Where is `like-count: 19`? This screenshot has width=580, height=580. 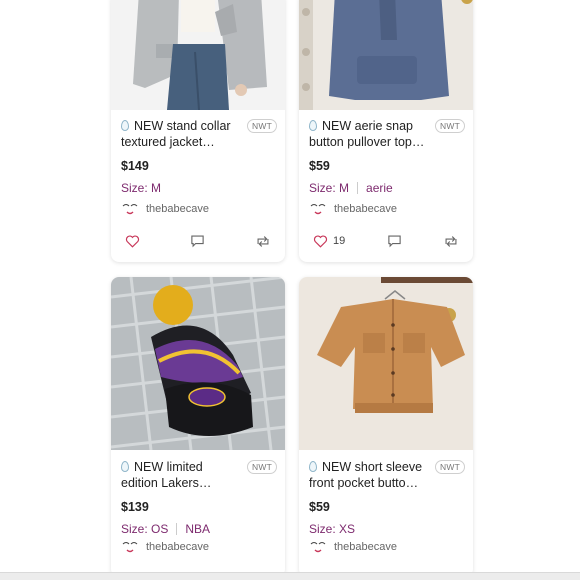 like-count: 19 is located at coordinates (339, 241).